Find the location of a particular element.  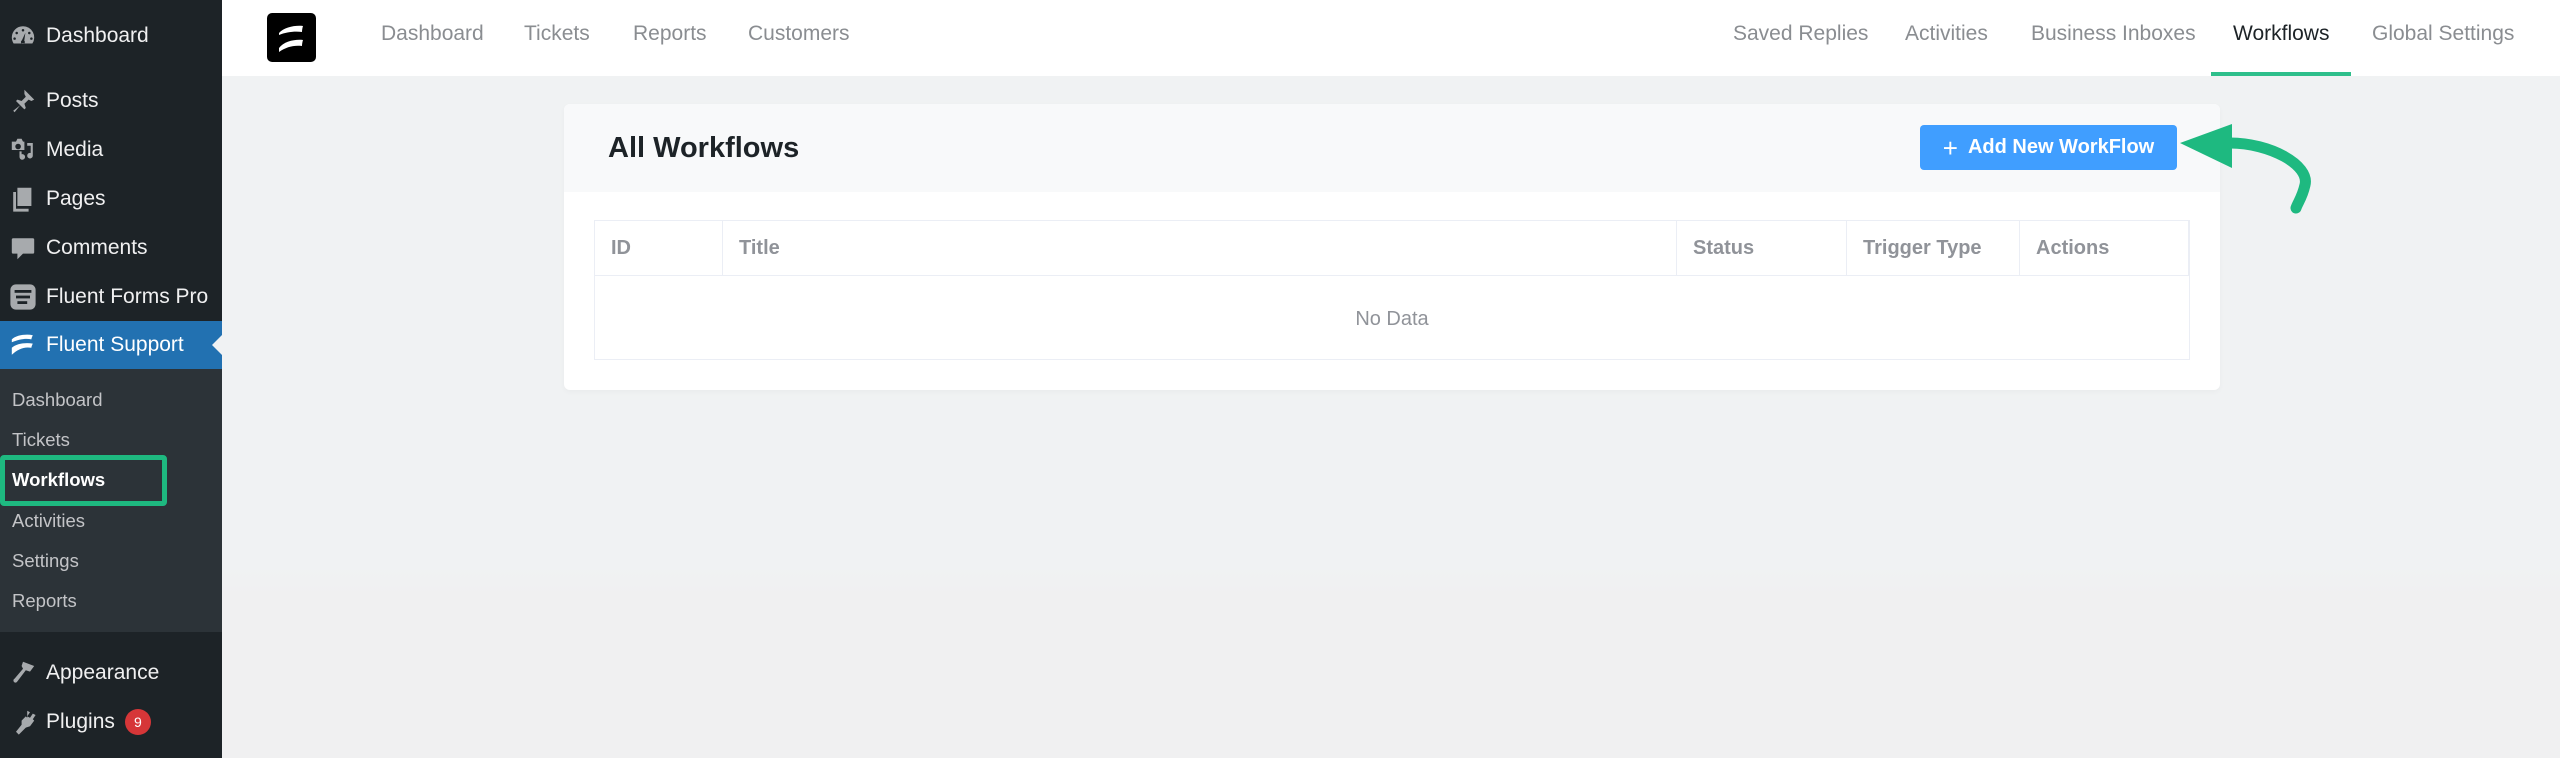

nav-dashboard: Dashboard is located at coordinates (432, 34).